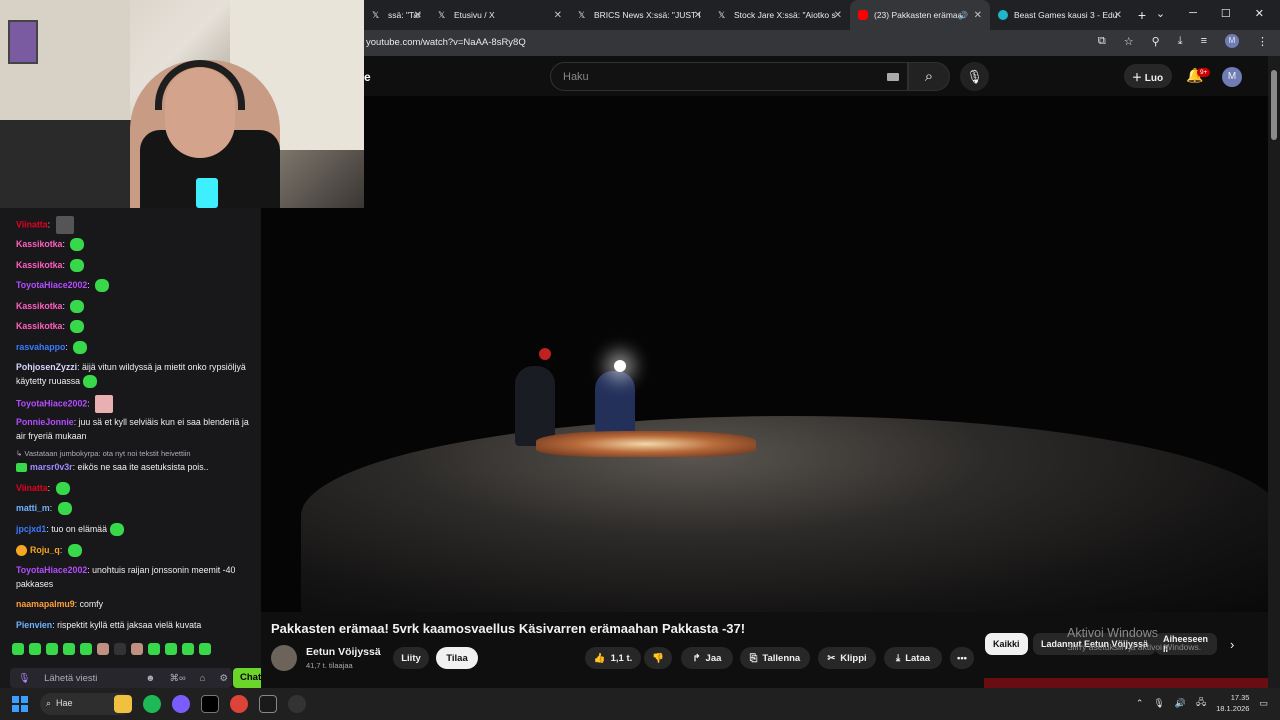 This screenshot has width=1280, height=720. Describe the element at coordinates (1226, 13) in the screenshot. I see `maximize-button: ☐` at that location.